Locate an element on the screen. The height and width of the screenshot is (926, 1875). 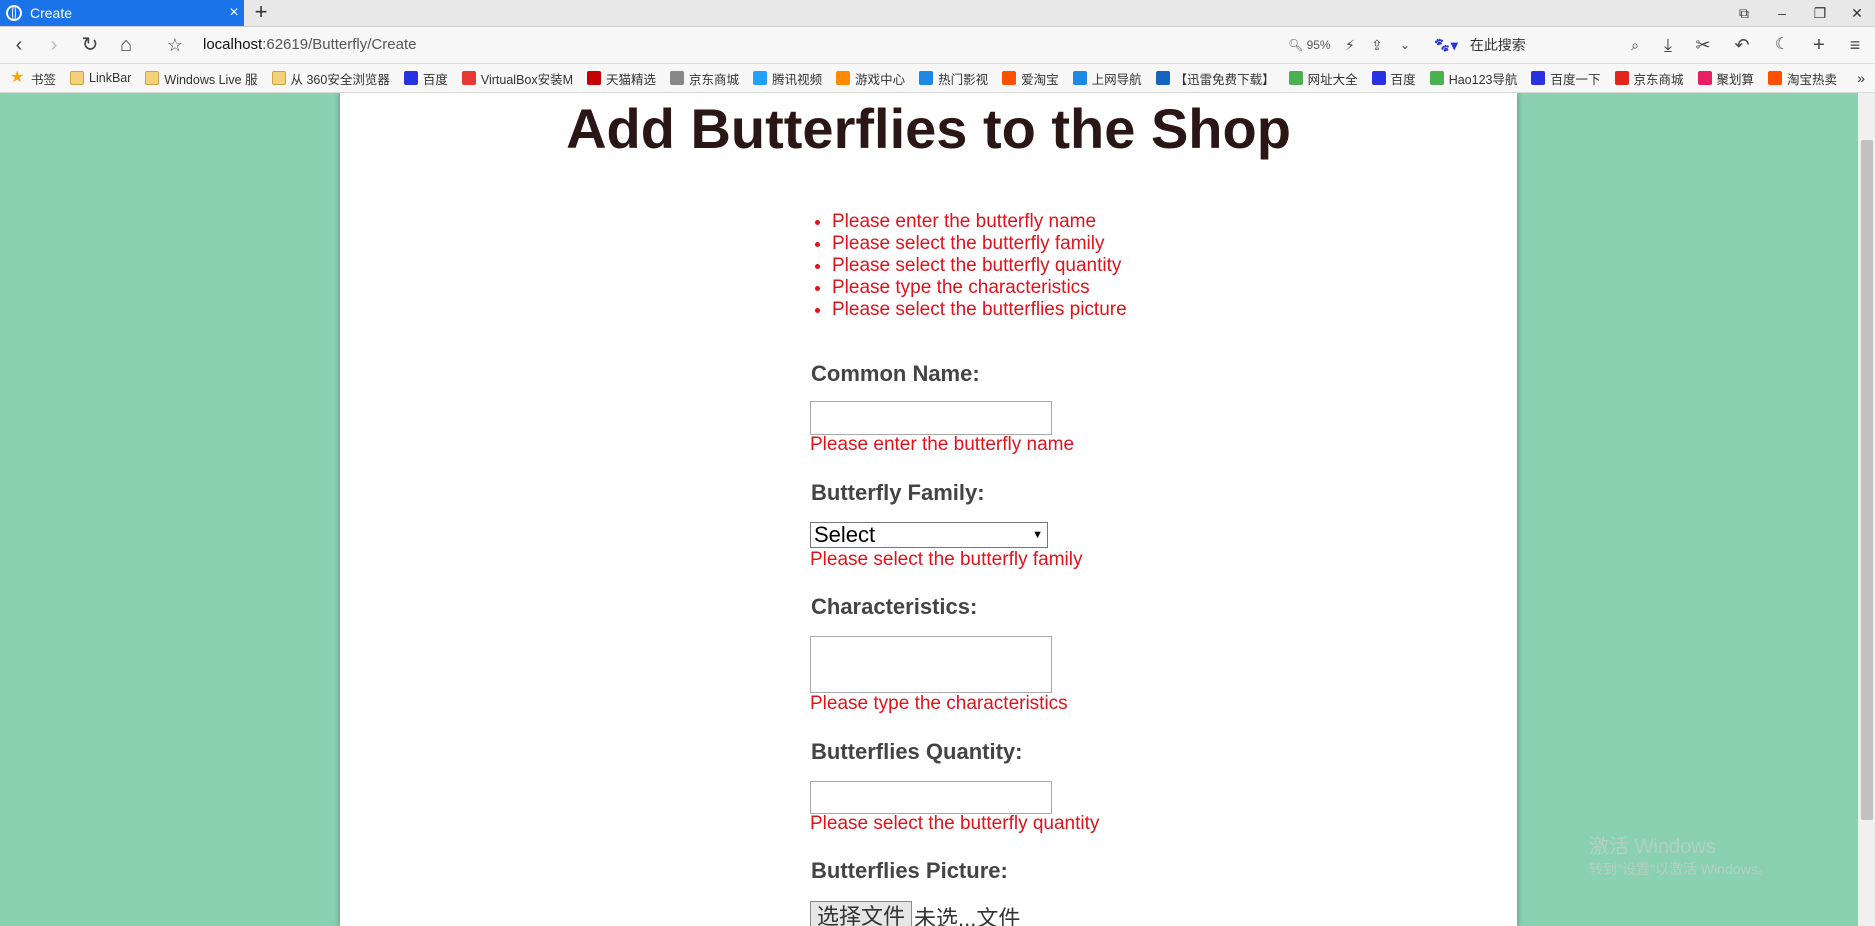
back-icon: ‹ is located at coordinates (19, 45).